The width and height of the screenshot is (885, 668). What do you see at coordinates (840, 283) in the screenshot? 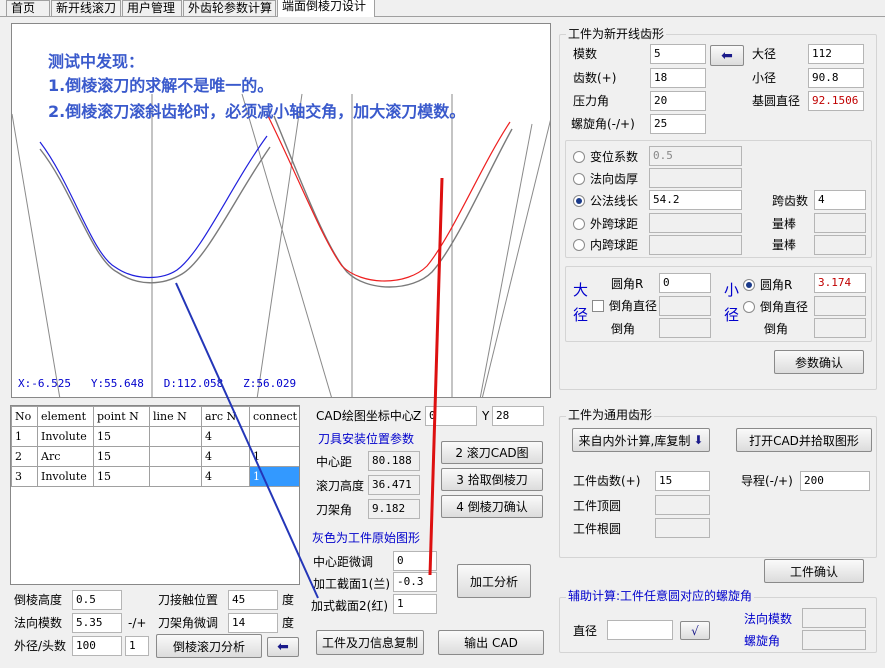
I see `small-fillet-input: 3.174` at bounding box center [840, 283].